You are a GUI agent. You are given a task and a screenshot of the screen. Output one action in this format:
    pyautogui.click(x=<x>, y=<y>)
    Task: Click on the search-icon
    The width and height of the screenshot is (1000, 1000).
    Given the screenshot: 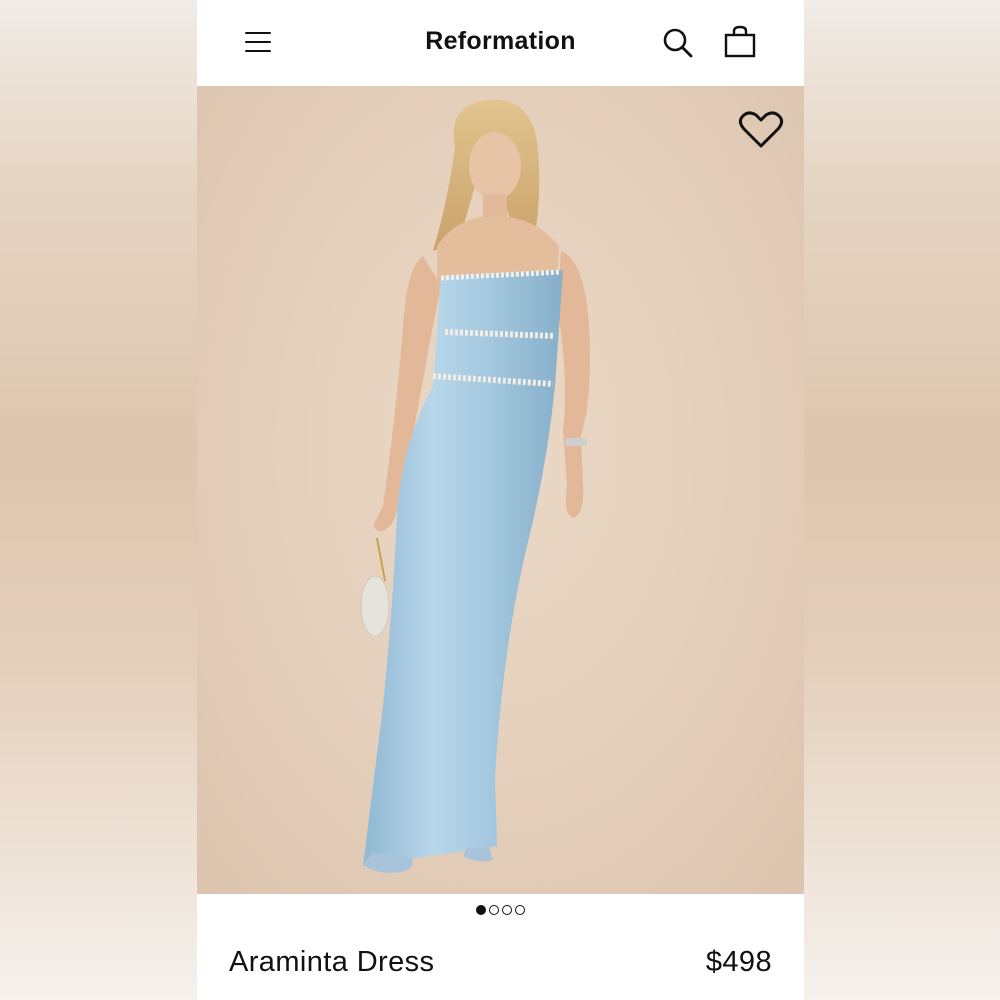 What is the action you would take?
    pyautogui.click(x=678, y=43)
    